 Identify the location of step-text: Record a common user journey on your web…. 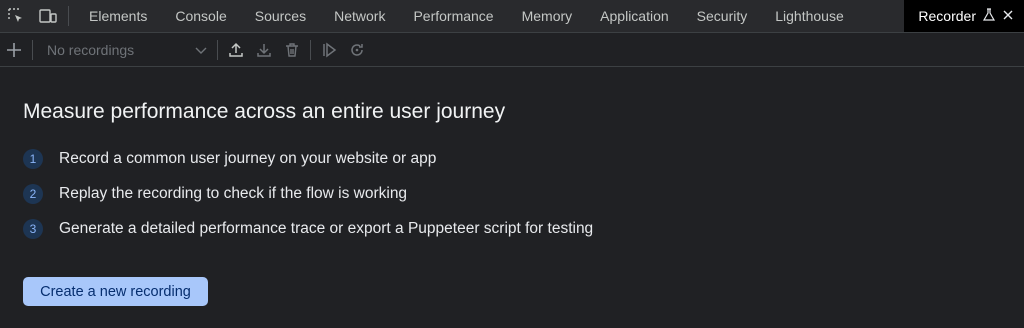
(248, 158).